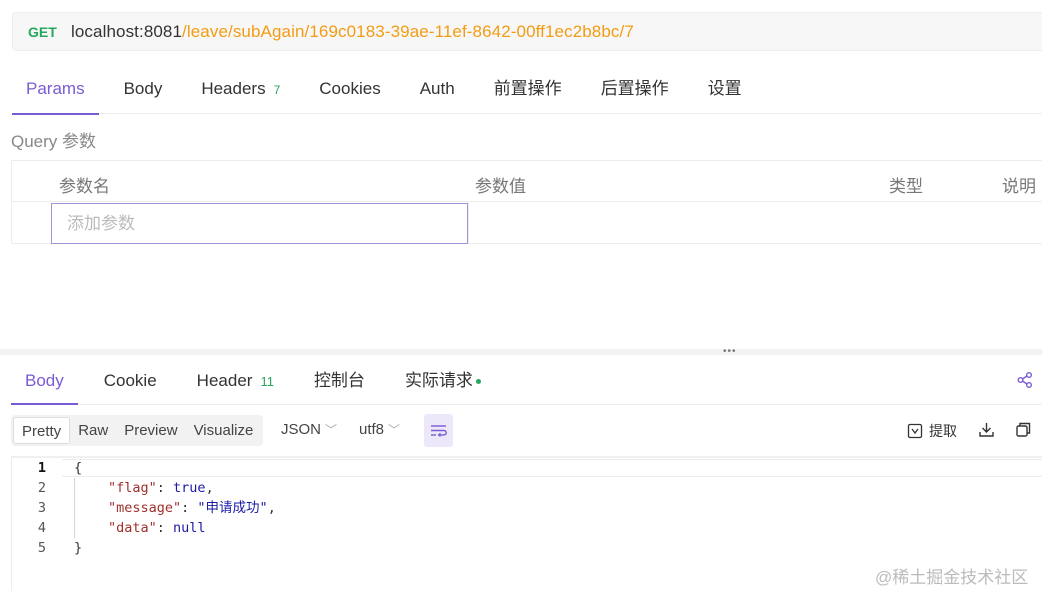 This screenshot has width=1042, height=591. Describe the element at coordinates (725, 92) in the screenshot. I see `tab-settings: 设置` at that location.